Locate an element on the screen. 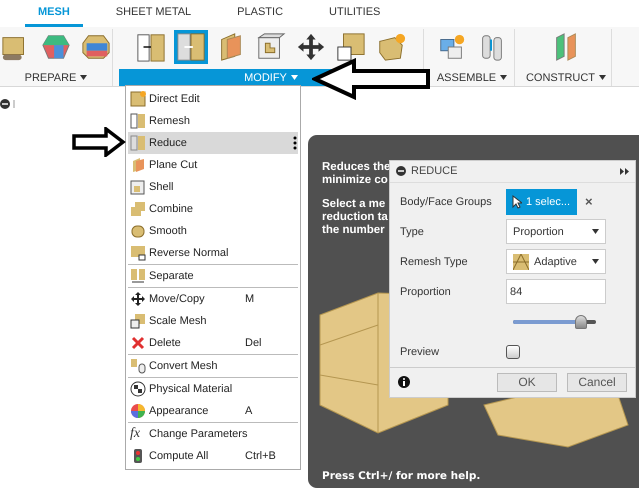  menu-item: Remesh is located at coordinates (213, 121).